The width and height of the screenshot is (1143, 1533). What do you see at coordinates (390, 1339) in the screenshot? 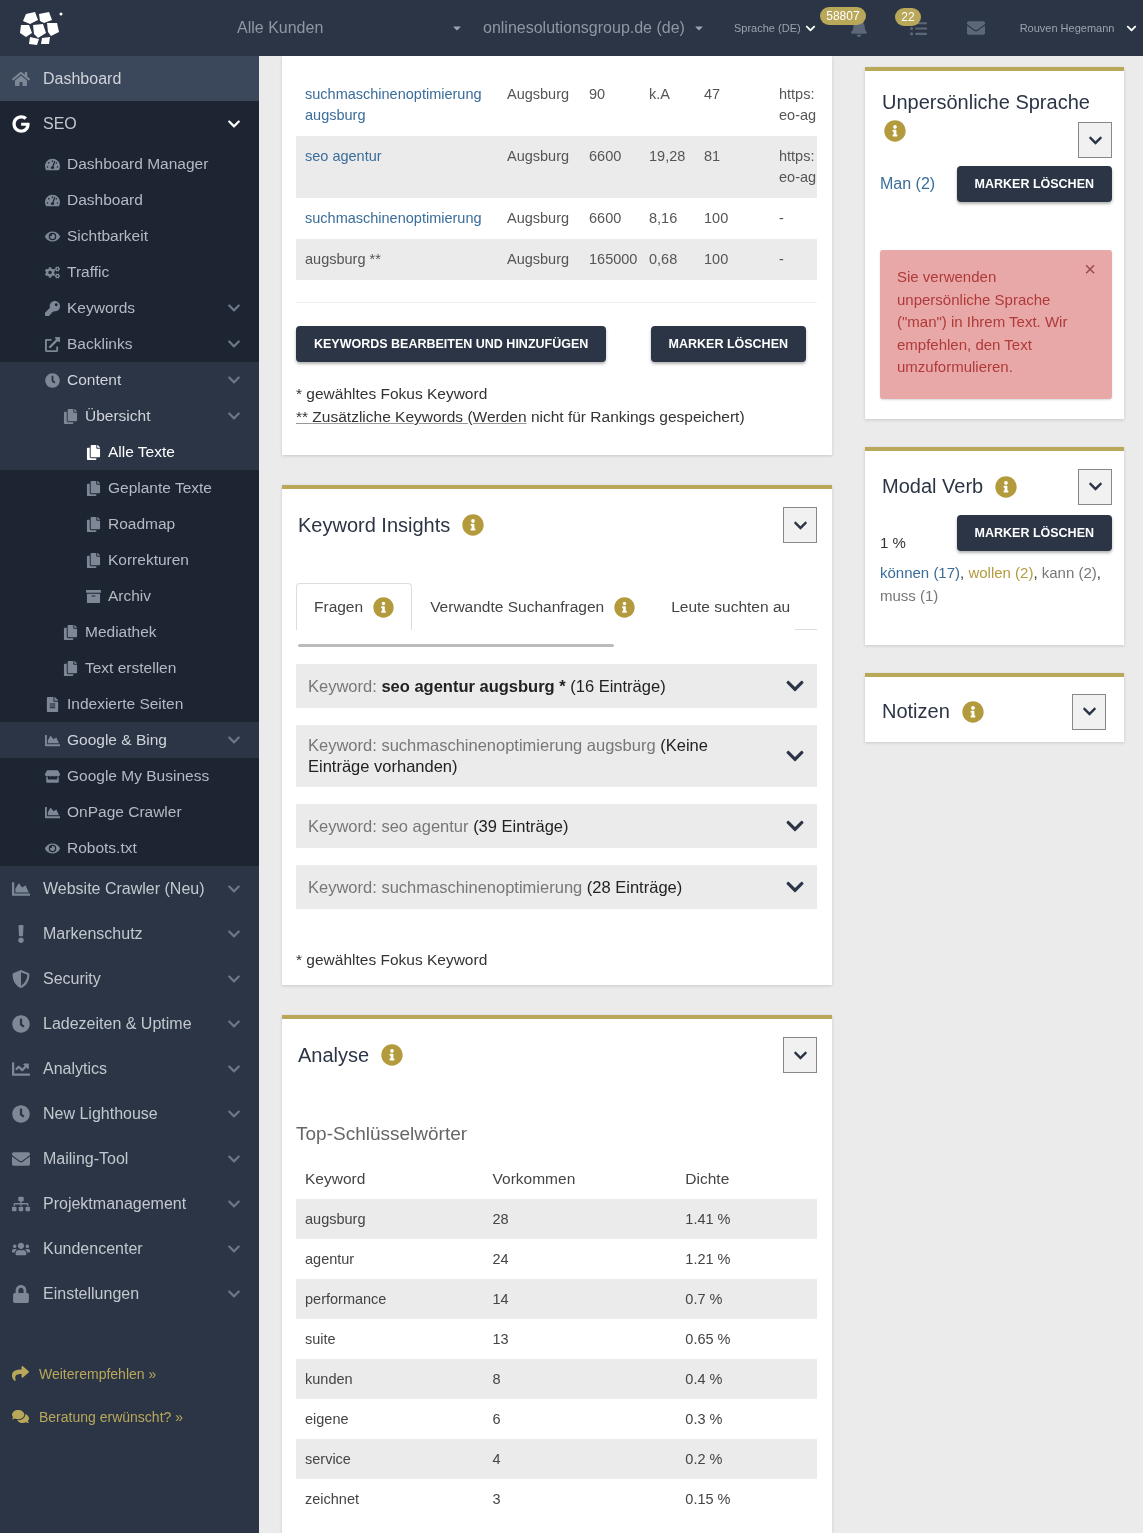
I see `table-cell: suite` at bounding box center [390, 1339].